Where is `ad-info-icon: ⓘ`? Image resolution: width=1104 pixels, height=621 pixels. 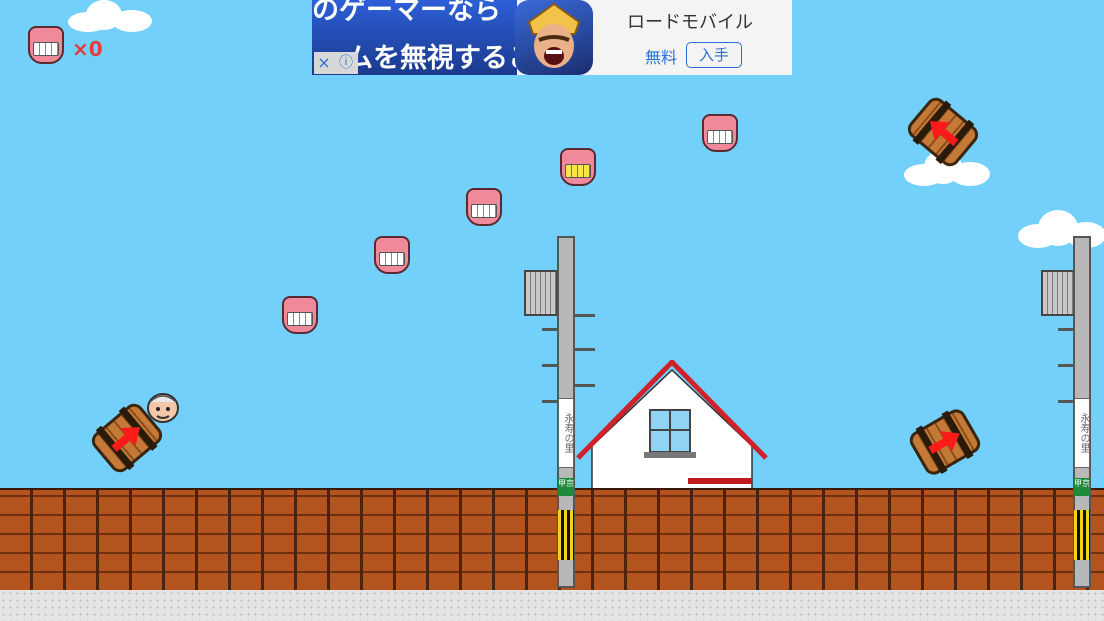 ad-info-icon: ⓘ is located at coordinates (346, 63).